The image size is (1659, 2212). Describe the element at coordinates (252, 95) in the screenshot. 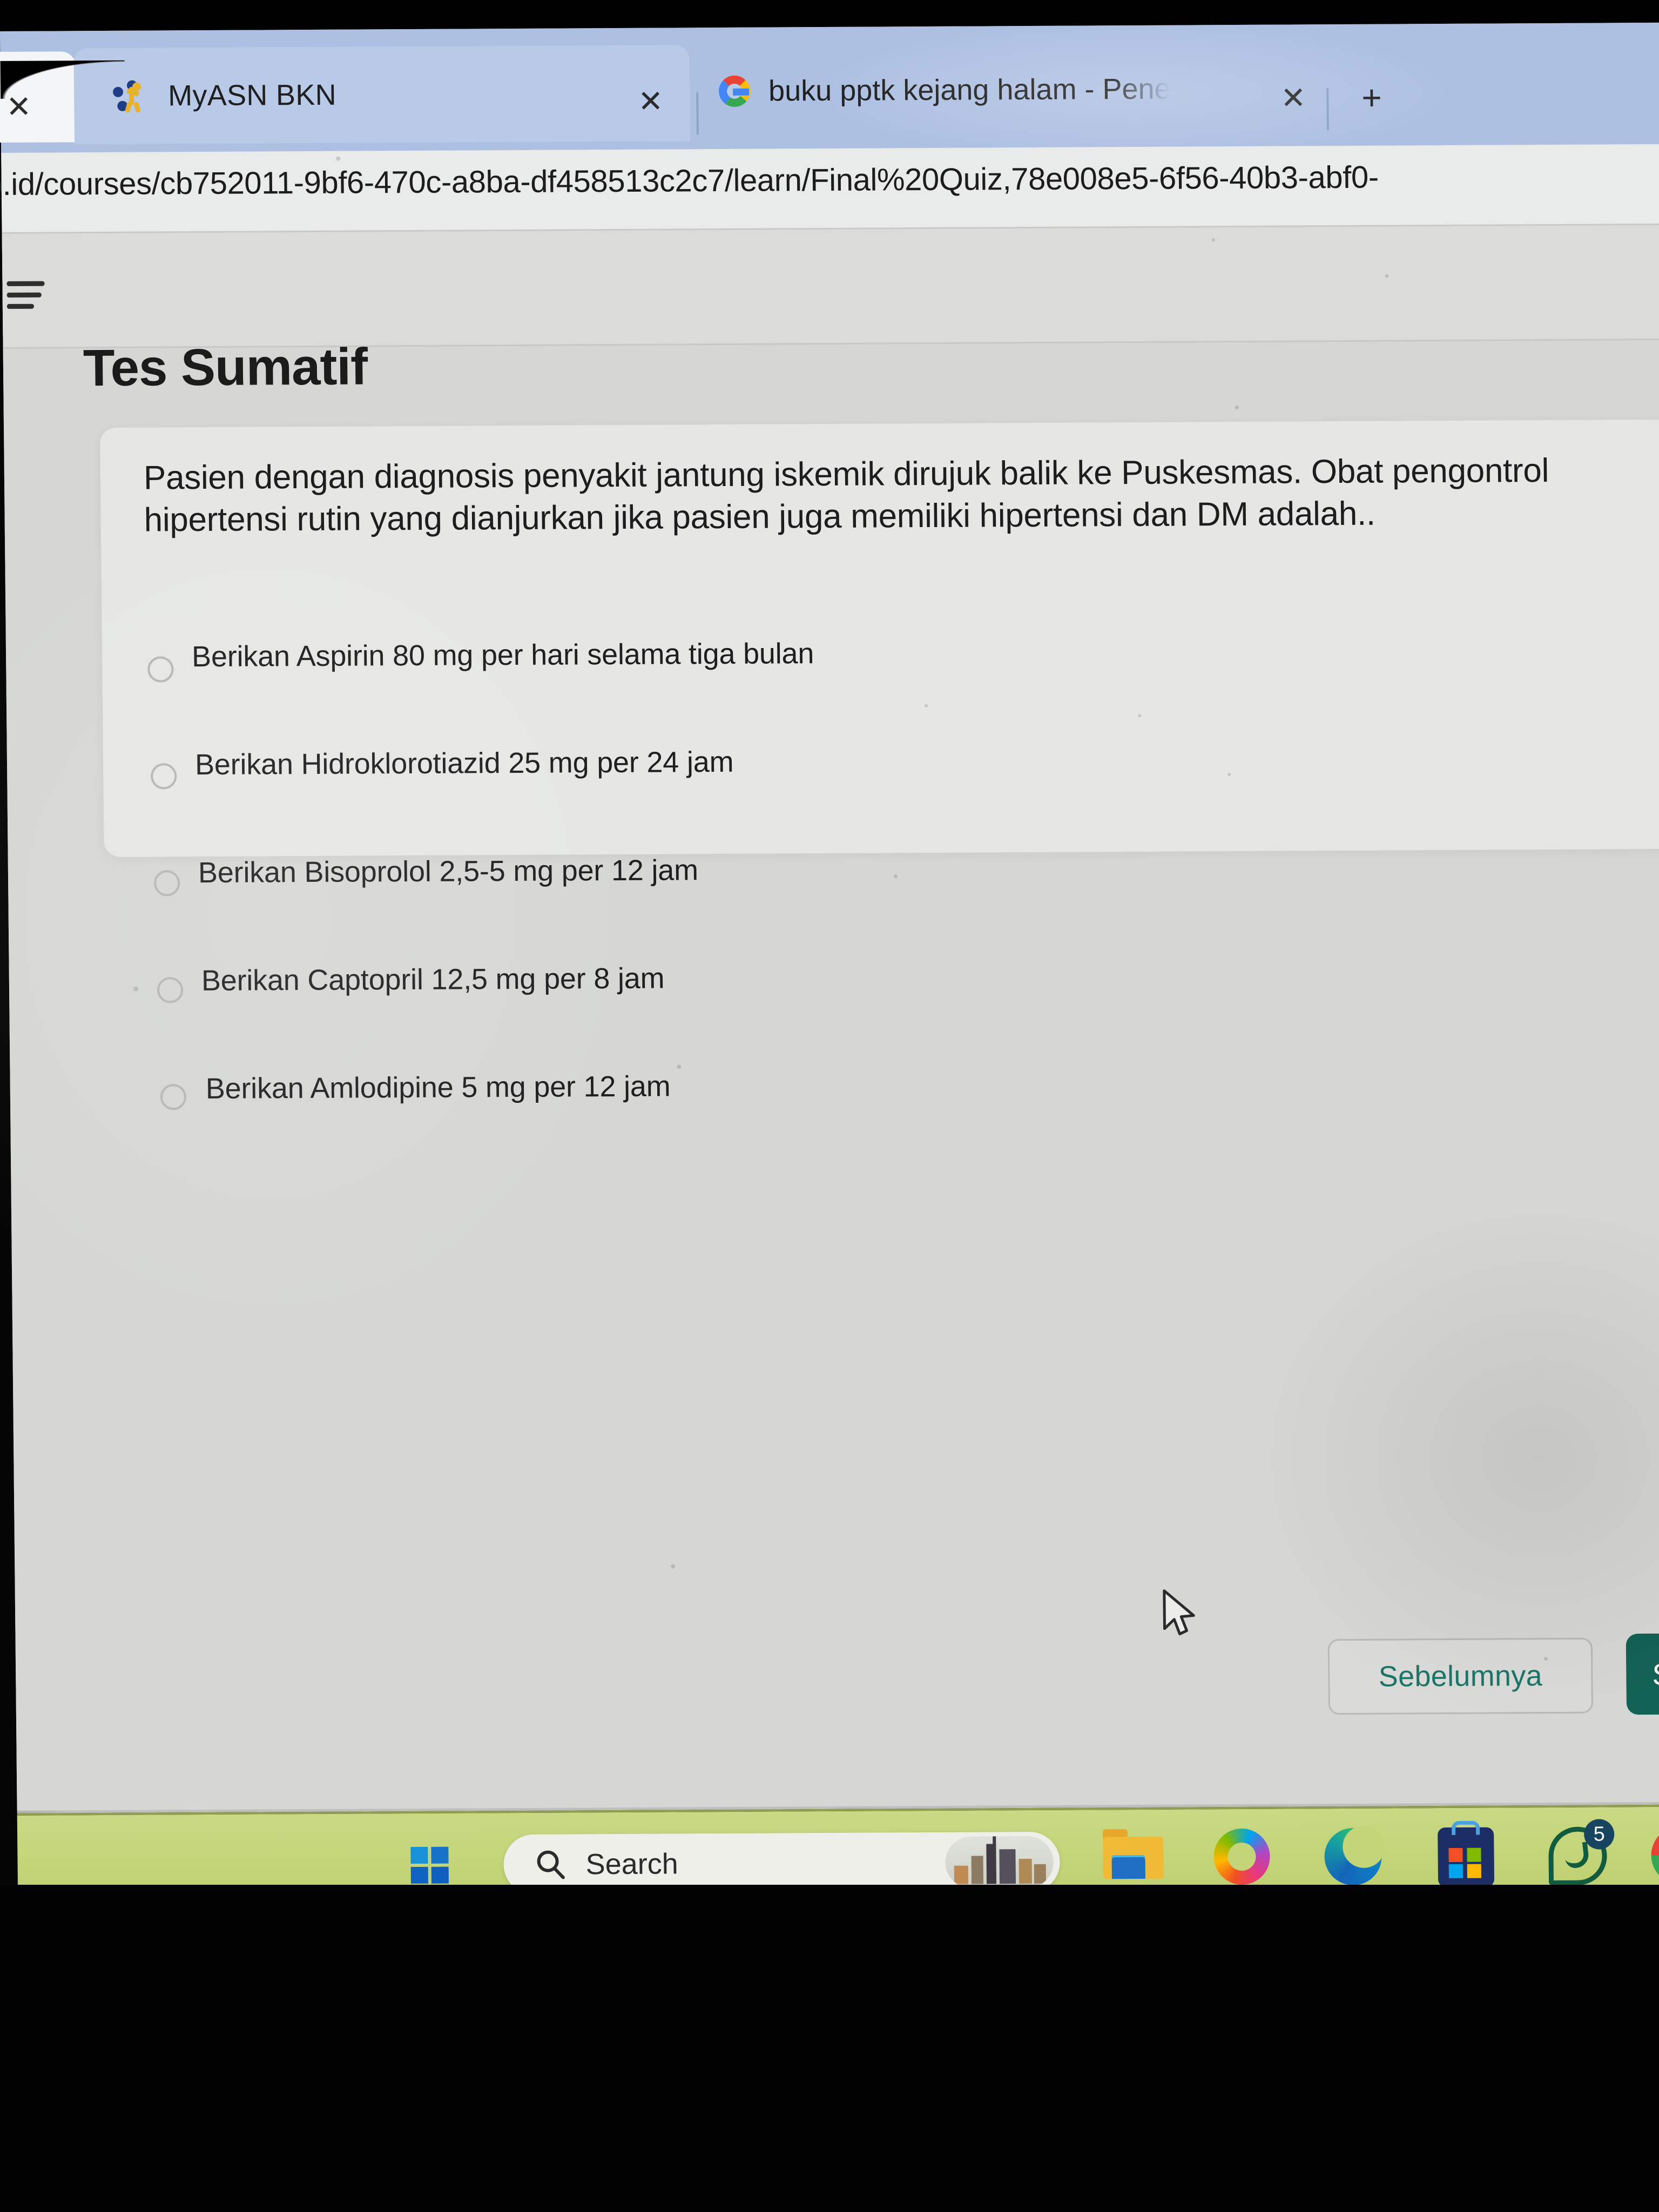

I see `tab-title: MyASN BKN` at that location.